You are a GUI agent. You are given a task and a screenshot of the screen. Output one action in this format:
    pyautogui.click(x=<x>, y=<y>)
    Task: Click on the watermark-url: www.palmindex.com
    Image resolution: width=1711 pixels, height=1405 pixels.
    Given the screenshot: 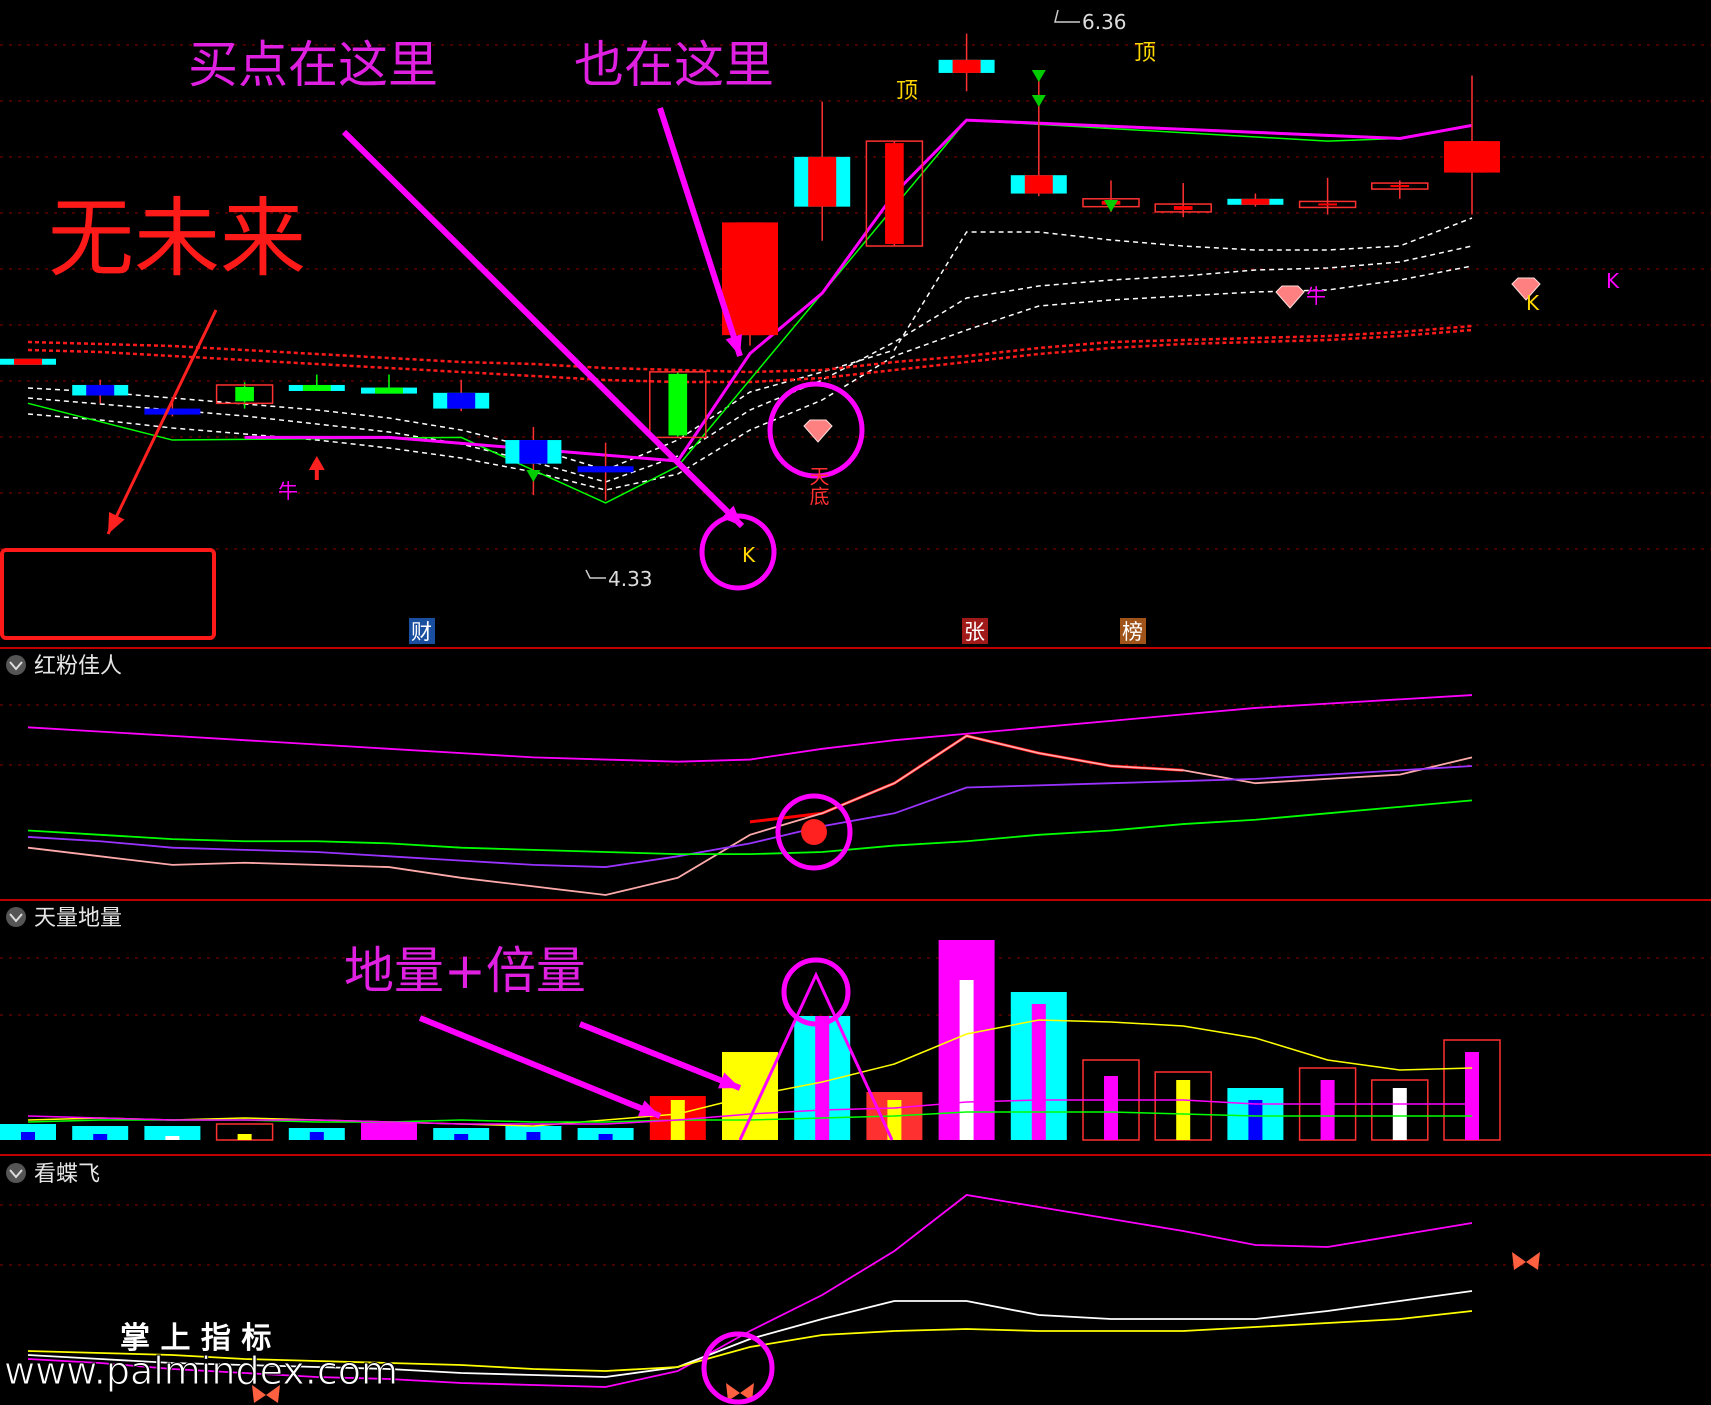 What is the action you would take?
    pyautogui.click(x=201, y=1371)
    